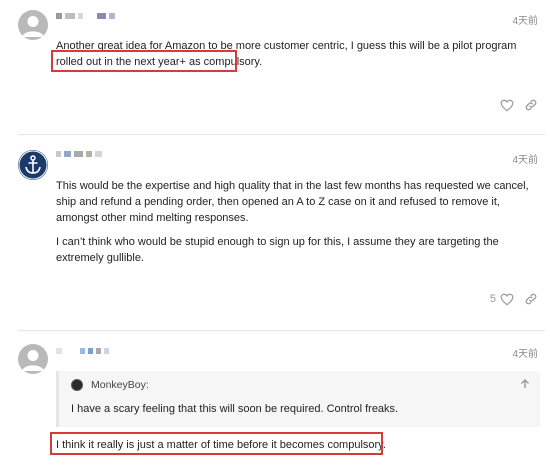  Describe the element at coordinates (525, 384) in the screenshot. I see `chevron-up-icon` at that location.